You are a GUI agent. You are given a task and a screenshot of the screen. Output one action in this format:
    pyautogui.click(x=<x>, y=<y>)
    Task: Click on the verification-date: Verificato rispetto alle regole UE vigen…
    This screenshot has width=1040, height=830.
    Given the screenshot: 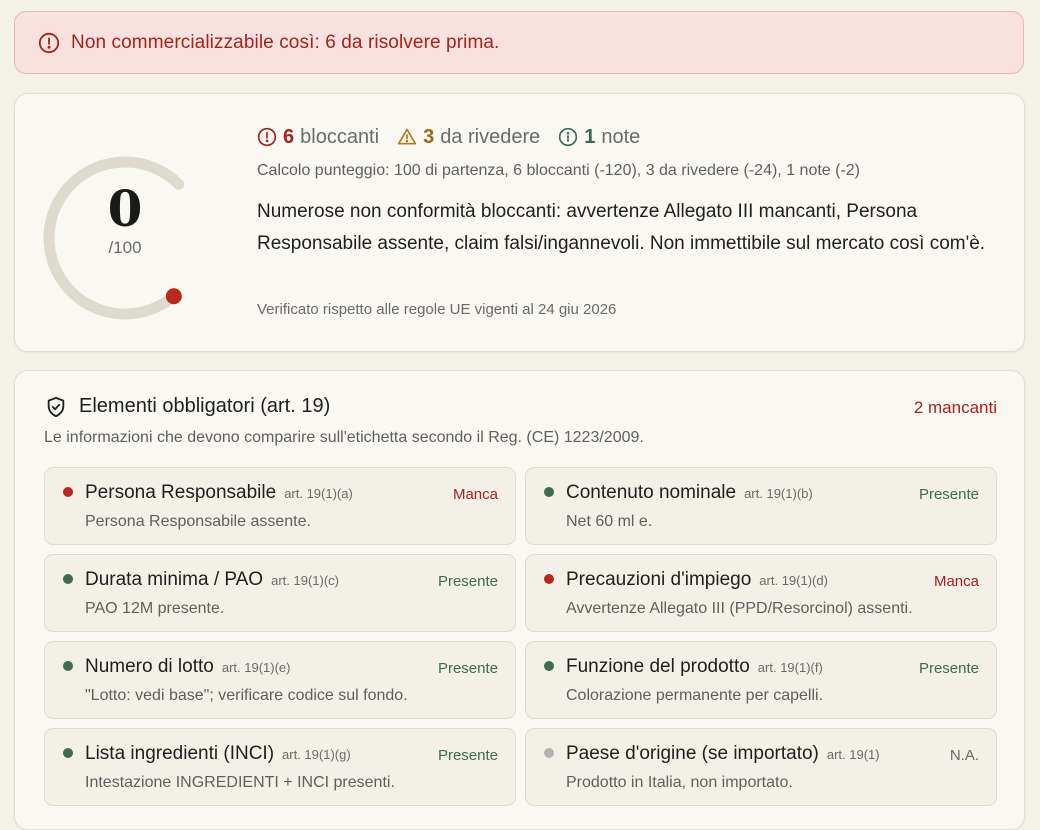 What is the action you would take?
    pyautogui.click(x=437, y=309)
    